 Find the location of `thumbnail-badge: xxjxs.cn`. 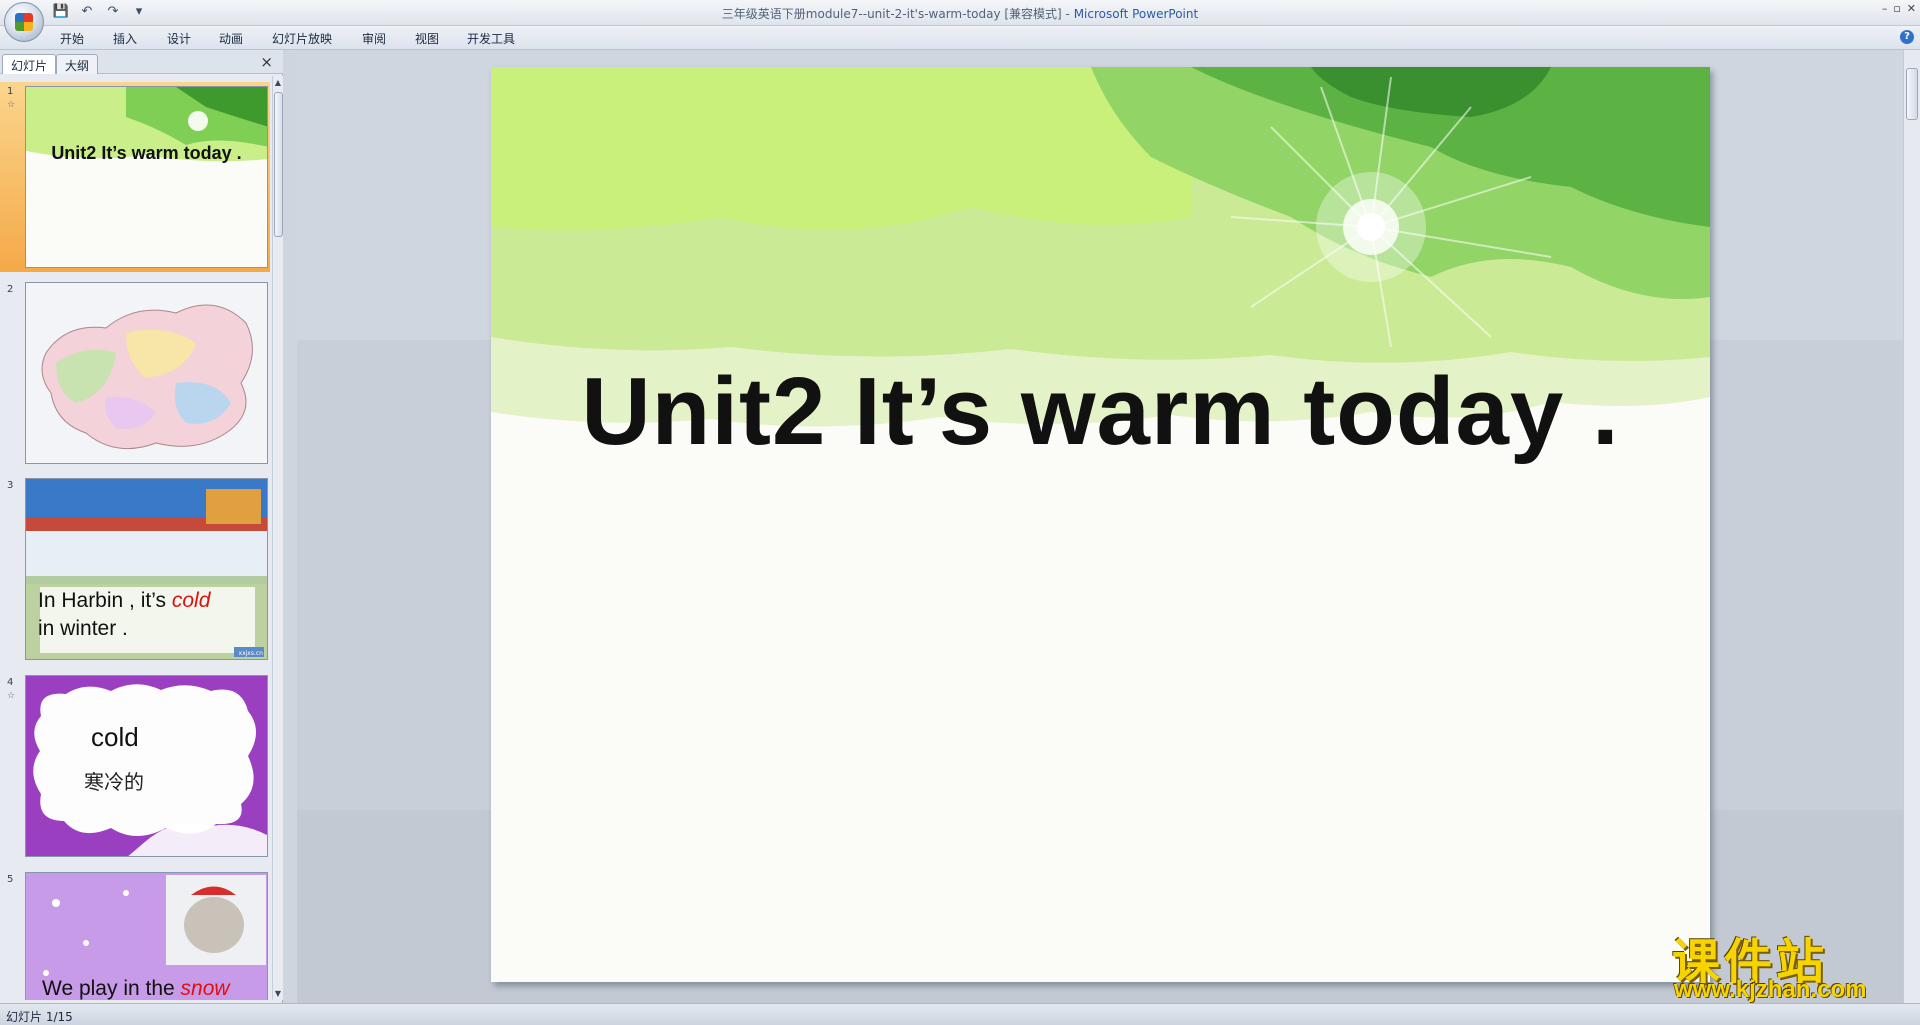

thumbnail-badge: xxjxs.cn is located at coordinates (251, 653).